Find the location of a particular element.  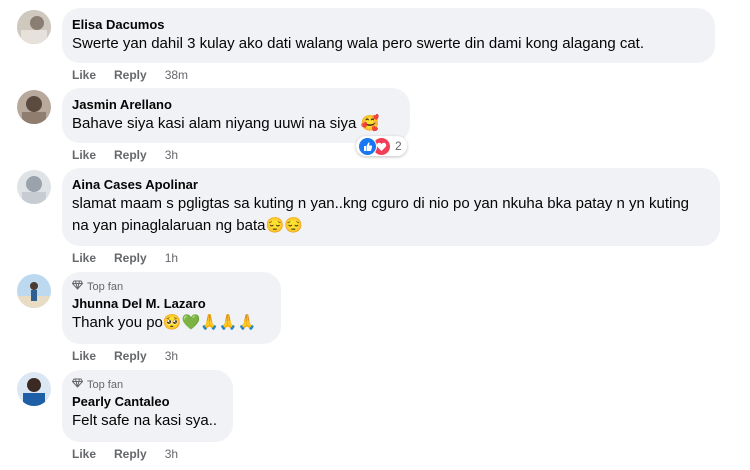

comment-actions: Like Reply 1h is located at coordinates (125, 258).